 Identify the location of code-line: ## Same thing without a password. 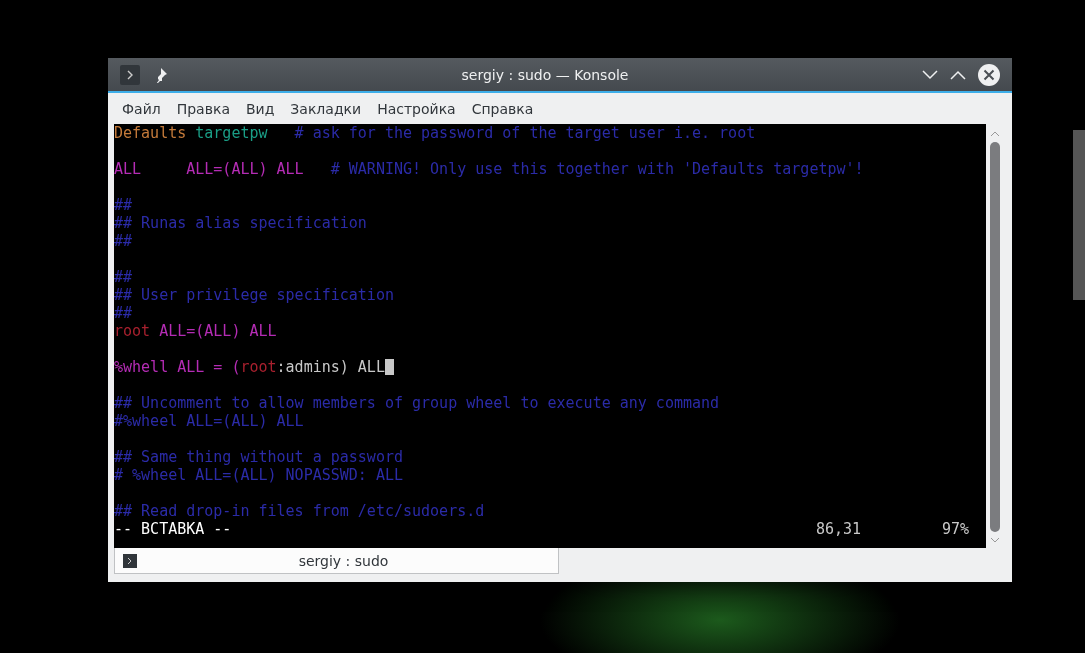
(258, 457).